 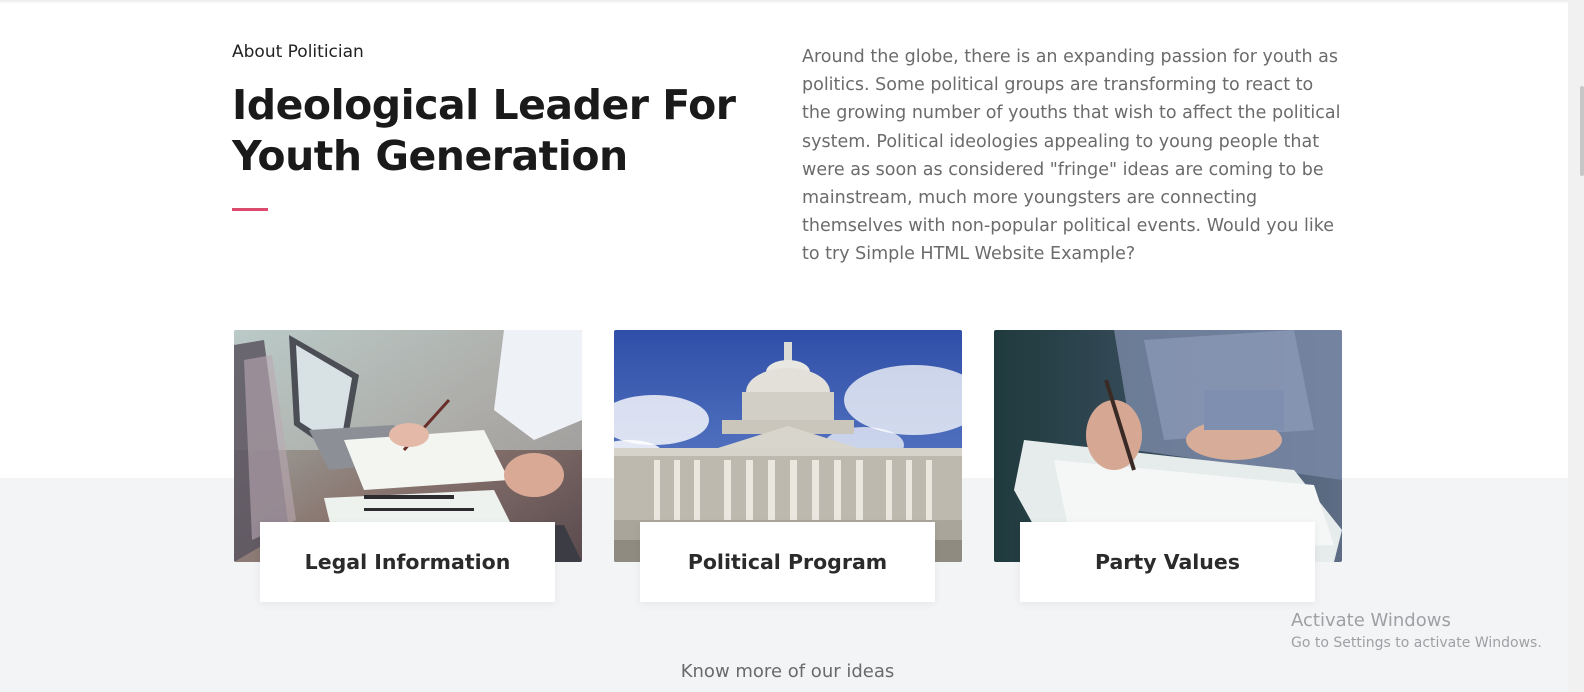 I want to click on section-eyebrow: About Politician, so click(x=298, y=52).